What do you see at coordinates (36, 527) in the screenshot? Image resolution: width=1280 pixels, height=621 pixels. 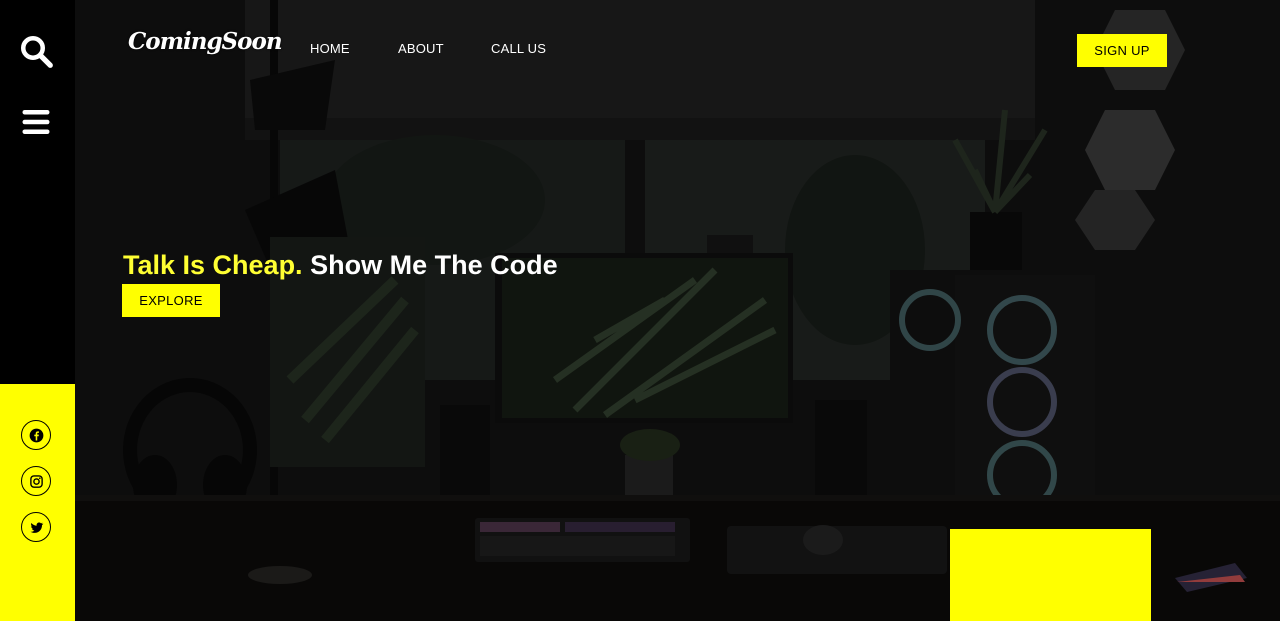 I see `twitter-icon` at bounding box center [36, 527].